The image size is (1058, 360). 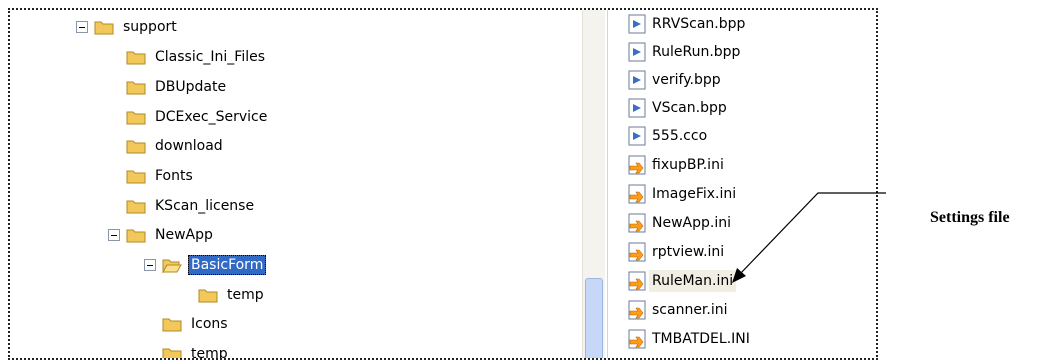 I want to click on tree-node-download: download, so click(x=176, y=146).